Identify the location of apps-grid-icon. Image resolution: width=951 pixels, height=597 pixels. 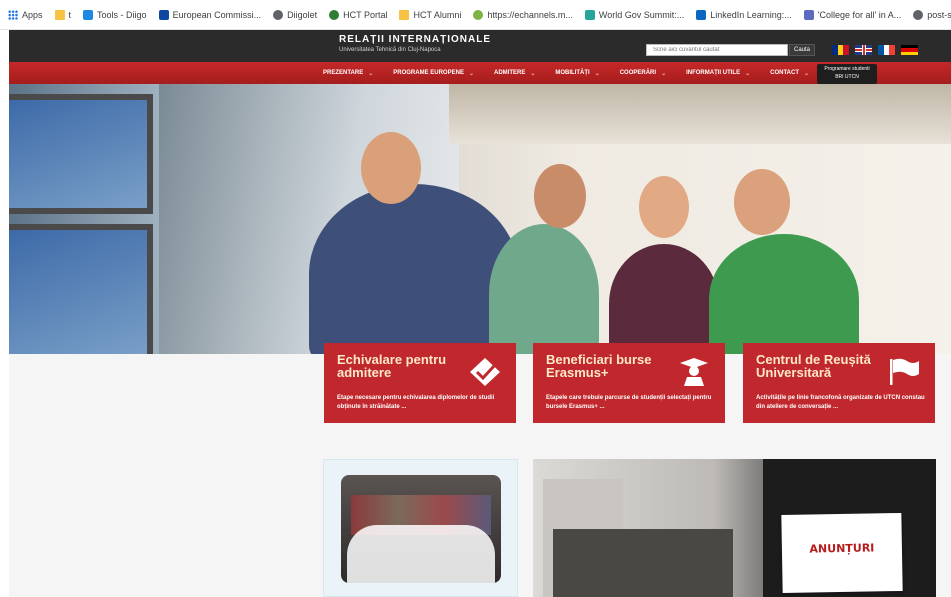
(13, 14).